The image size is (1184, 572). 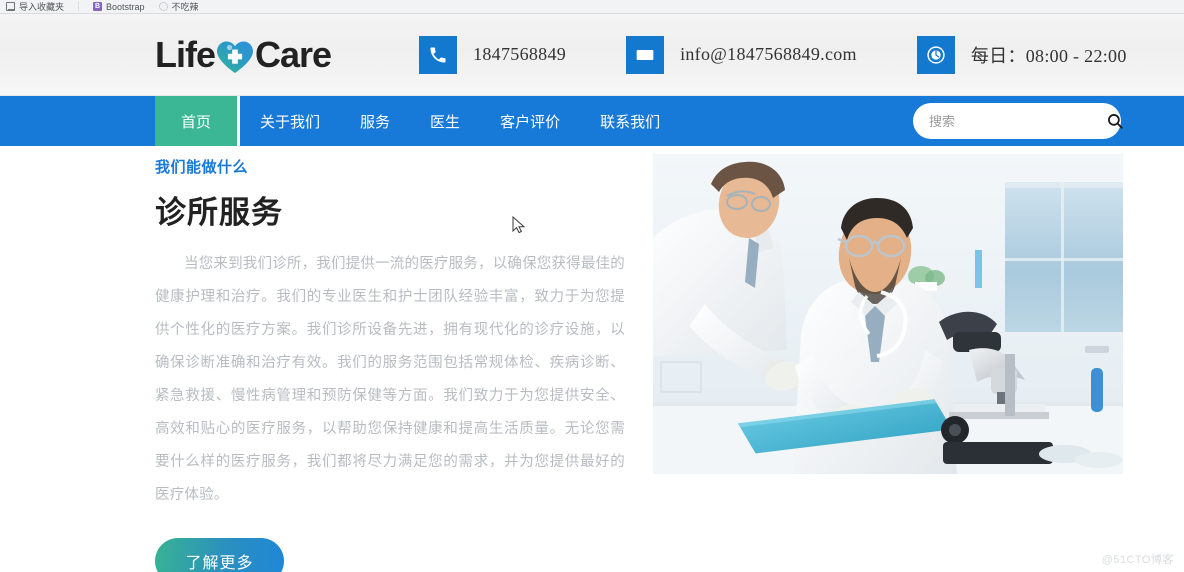 I want to click on heart-cross-icon, so click(x=235, y=57).